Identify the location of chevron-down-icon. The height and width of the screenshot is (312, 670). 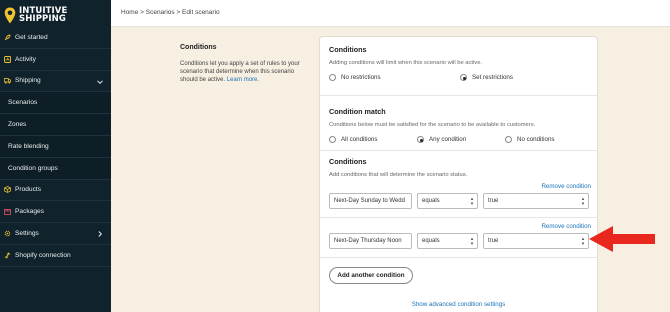
(100, 82).